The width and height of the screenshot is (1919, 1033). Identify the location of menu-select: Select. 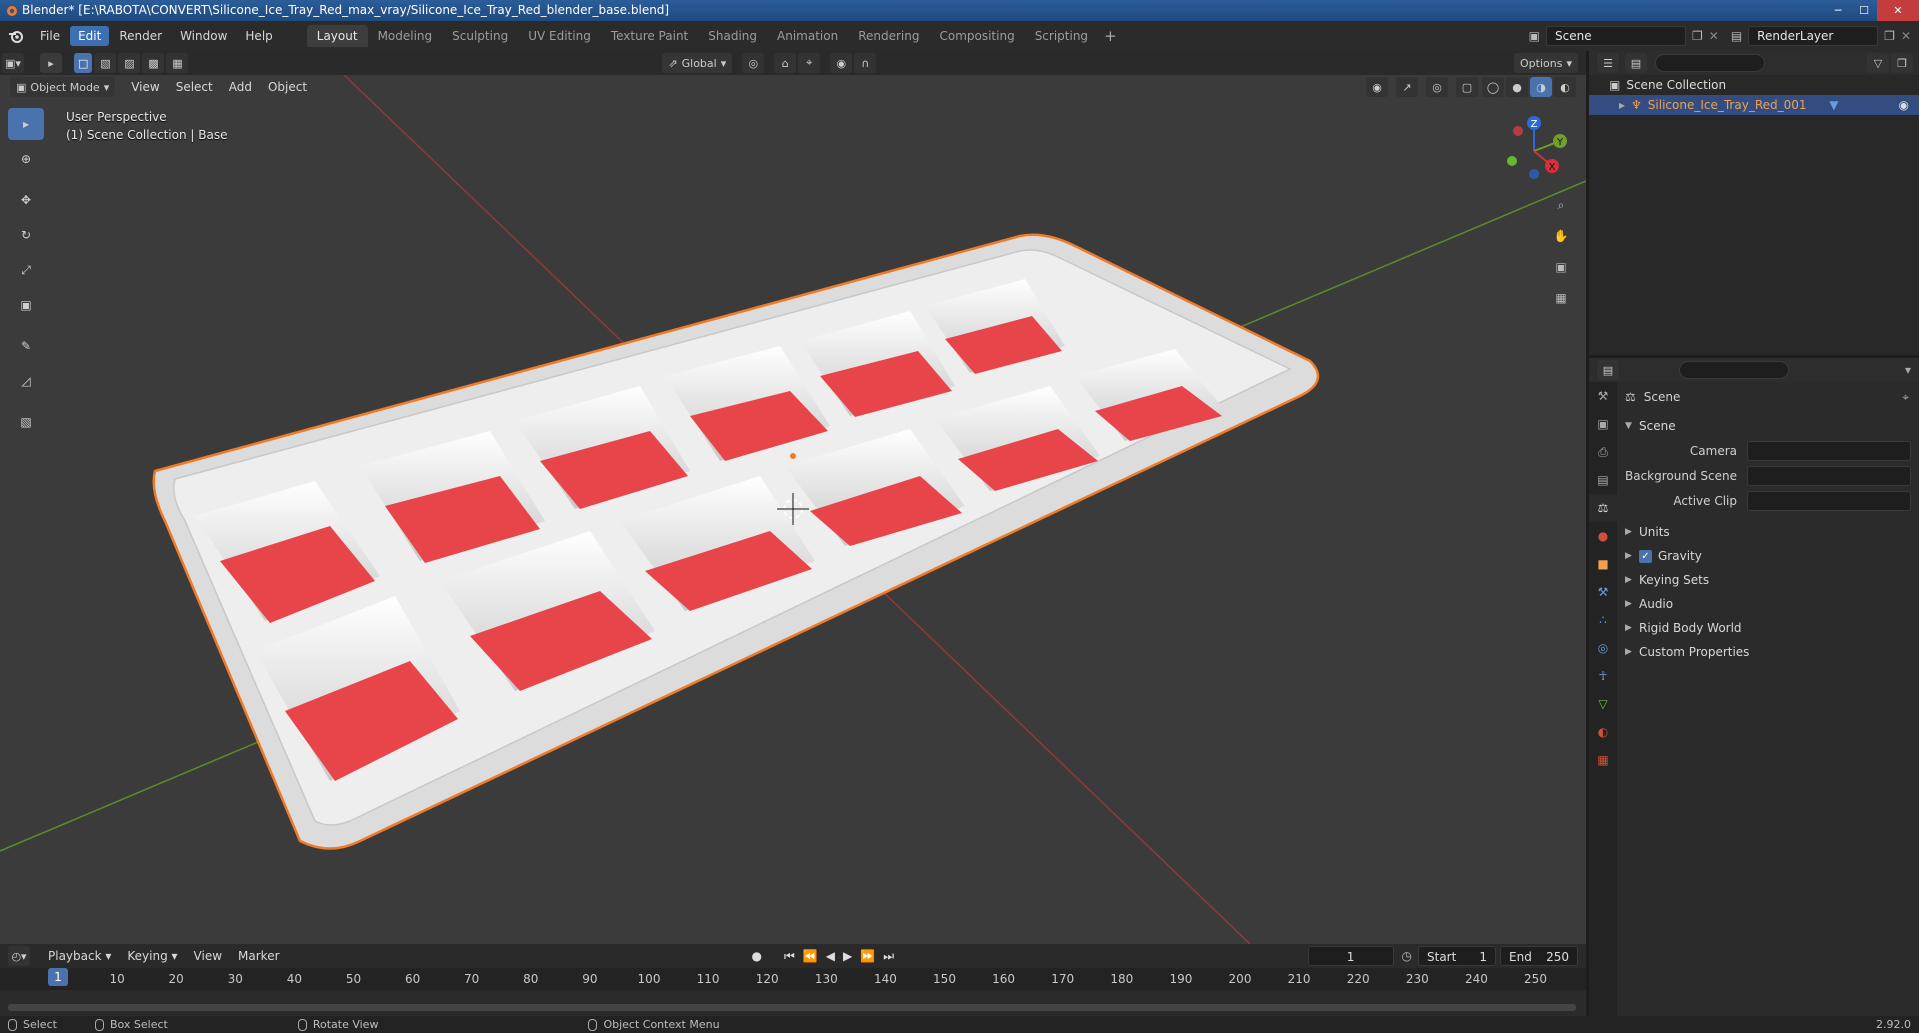
(194, 87).